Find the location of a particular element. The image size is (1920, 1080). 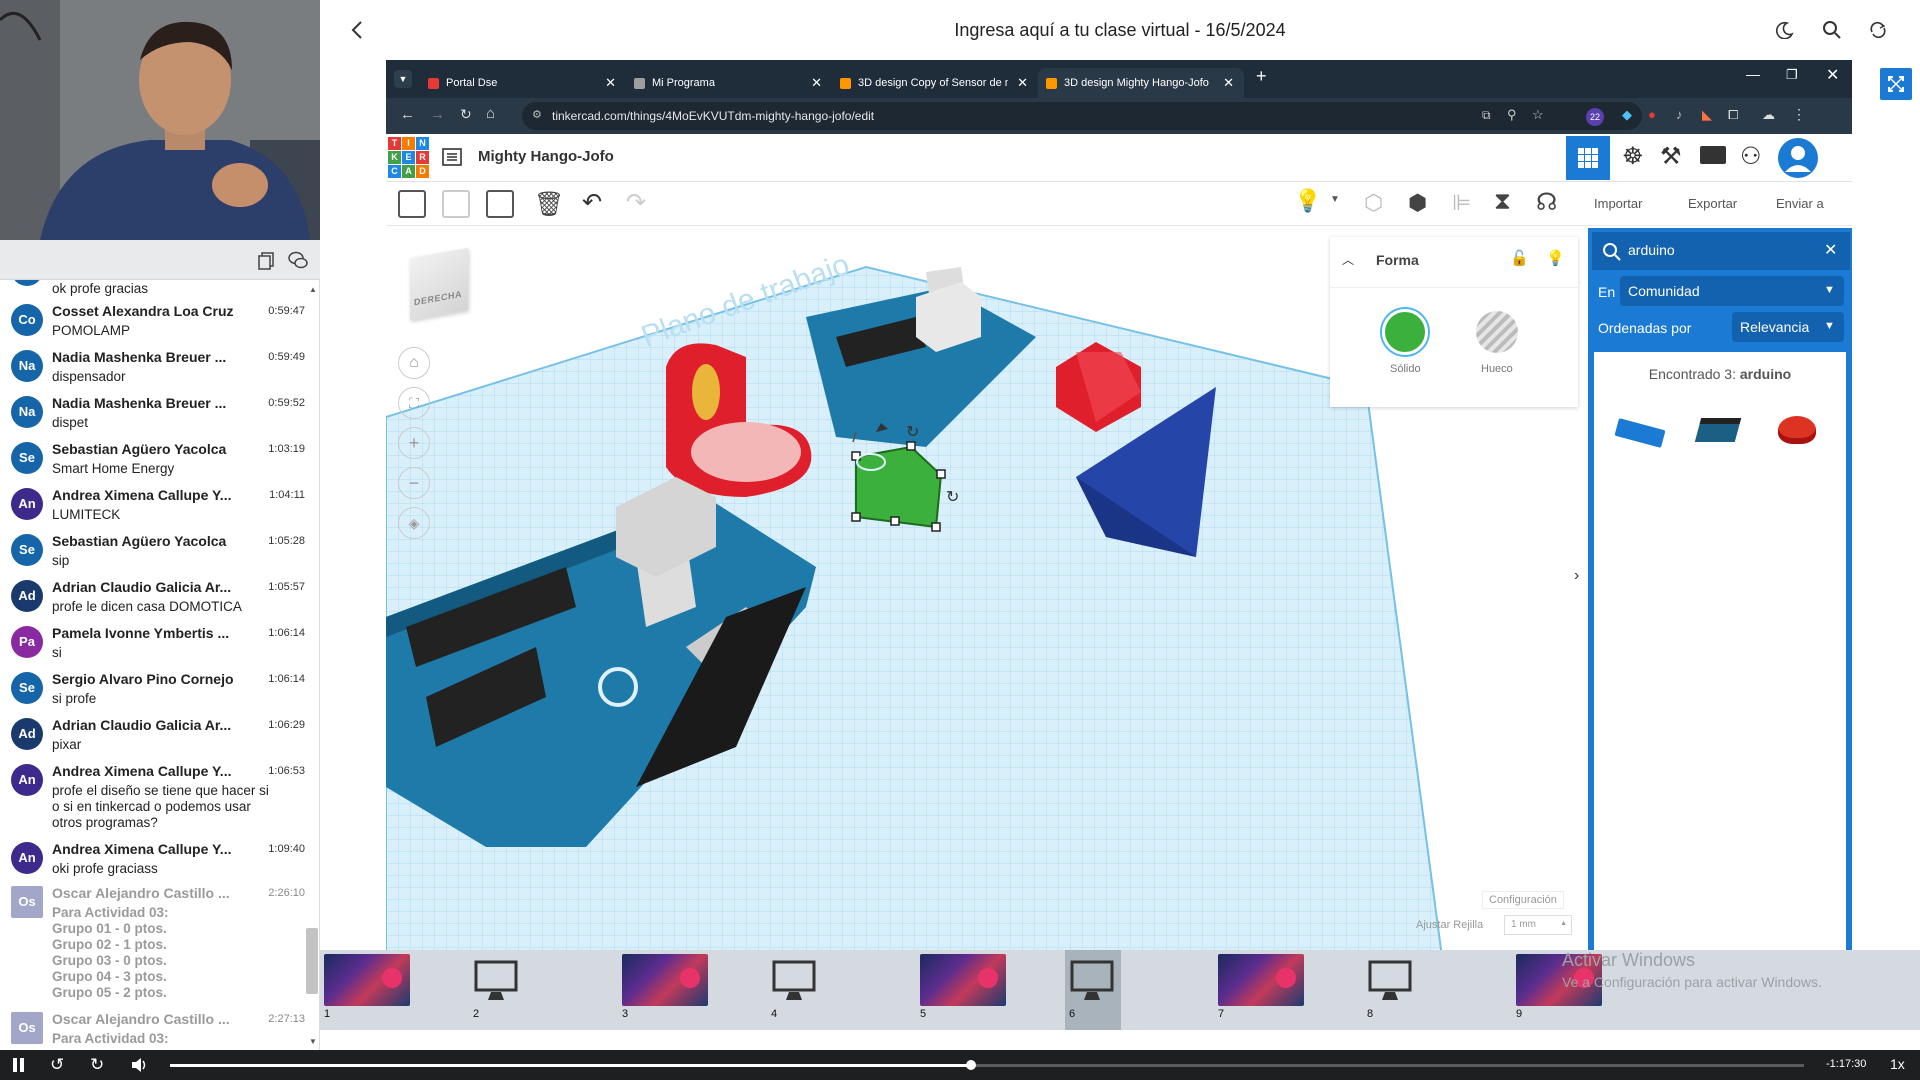

settings-button: Configuración is located at coordinates (1523, 900).